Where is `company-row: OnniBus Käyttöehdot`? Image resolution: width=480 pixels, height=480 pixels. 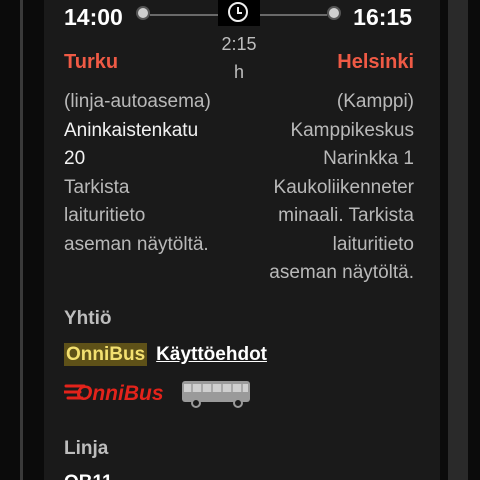 company-row: OnniBus Käyttöehdot is located at coordinates (165, 355).